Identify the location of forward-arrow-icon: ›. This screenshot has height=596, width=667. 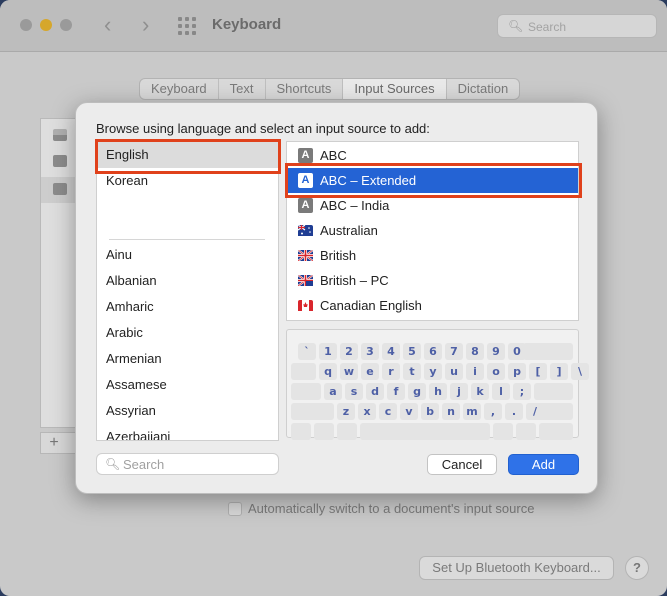
(145, 25).